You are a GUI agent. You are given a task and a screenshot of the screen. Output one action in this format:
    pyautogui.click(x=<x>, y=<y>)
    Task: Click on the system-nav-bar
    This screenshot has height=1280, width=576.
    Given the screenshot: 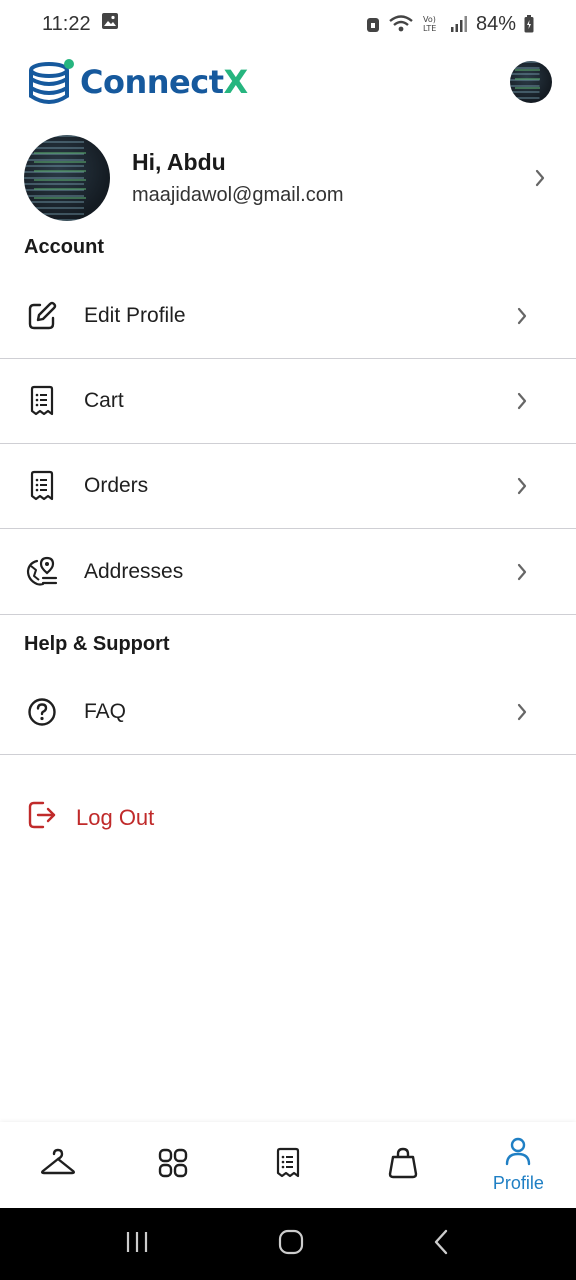 What is the action you would take?
    pyautogui.click(x=288, y=1244)
    